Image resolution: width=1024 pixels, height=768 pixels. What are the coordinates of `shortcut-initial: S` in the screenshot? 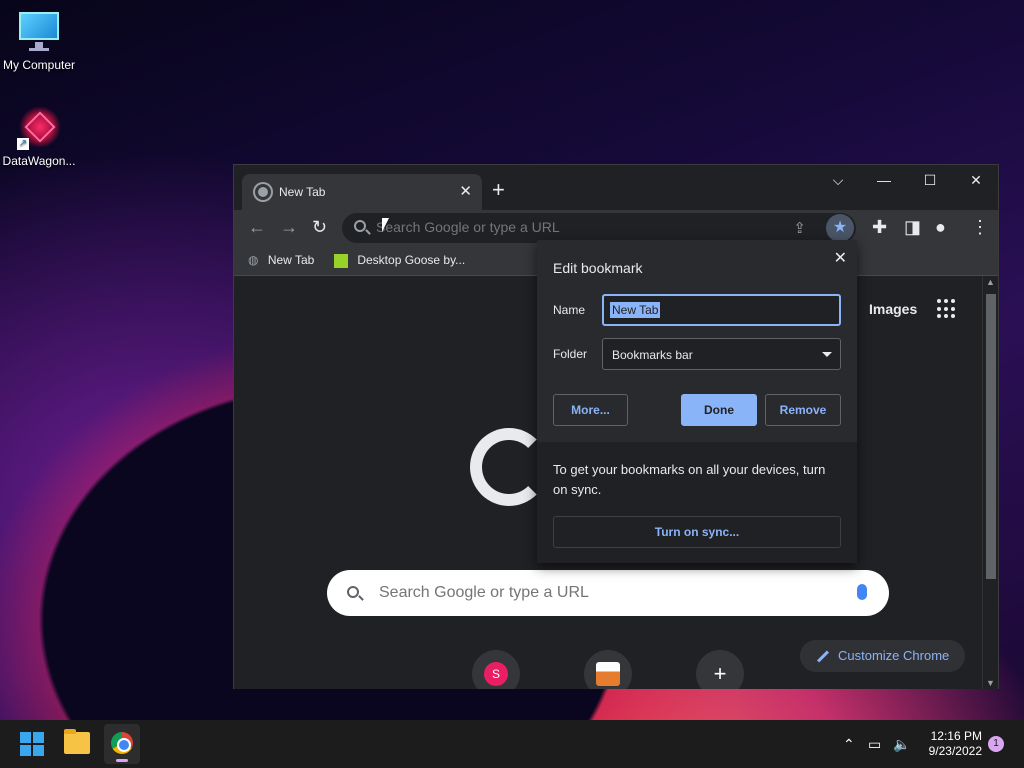 It's located at (496, 674).